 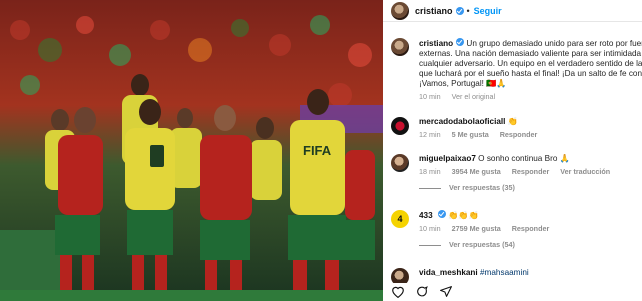 What do you see at coordinates (398, 291) in the screenshot?
I see `like-heart-icon` at bounding box center [398, 291].